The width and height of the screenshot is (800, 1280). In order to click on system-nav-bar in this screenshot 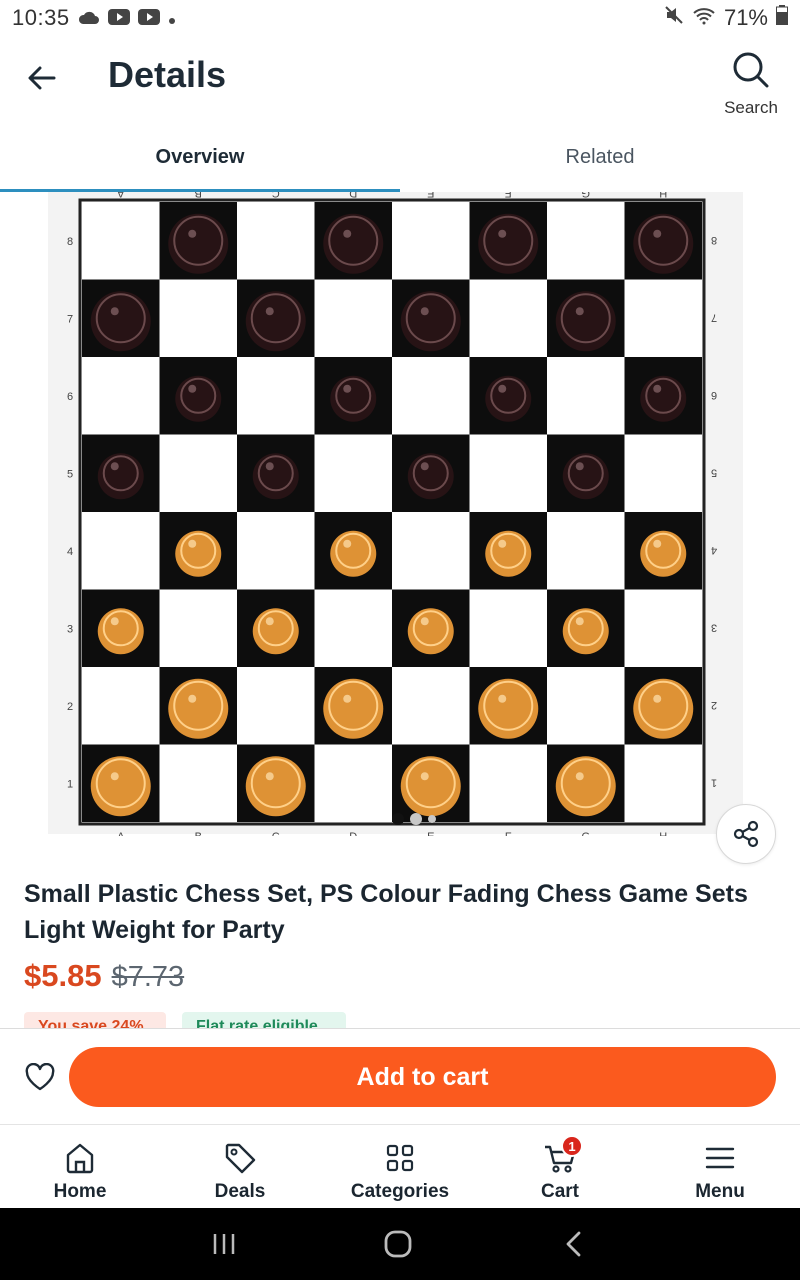, I will do `click(400, 1244)`.